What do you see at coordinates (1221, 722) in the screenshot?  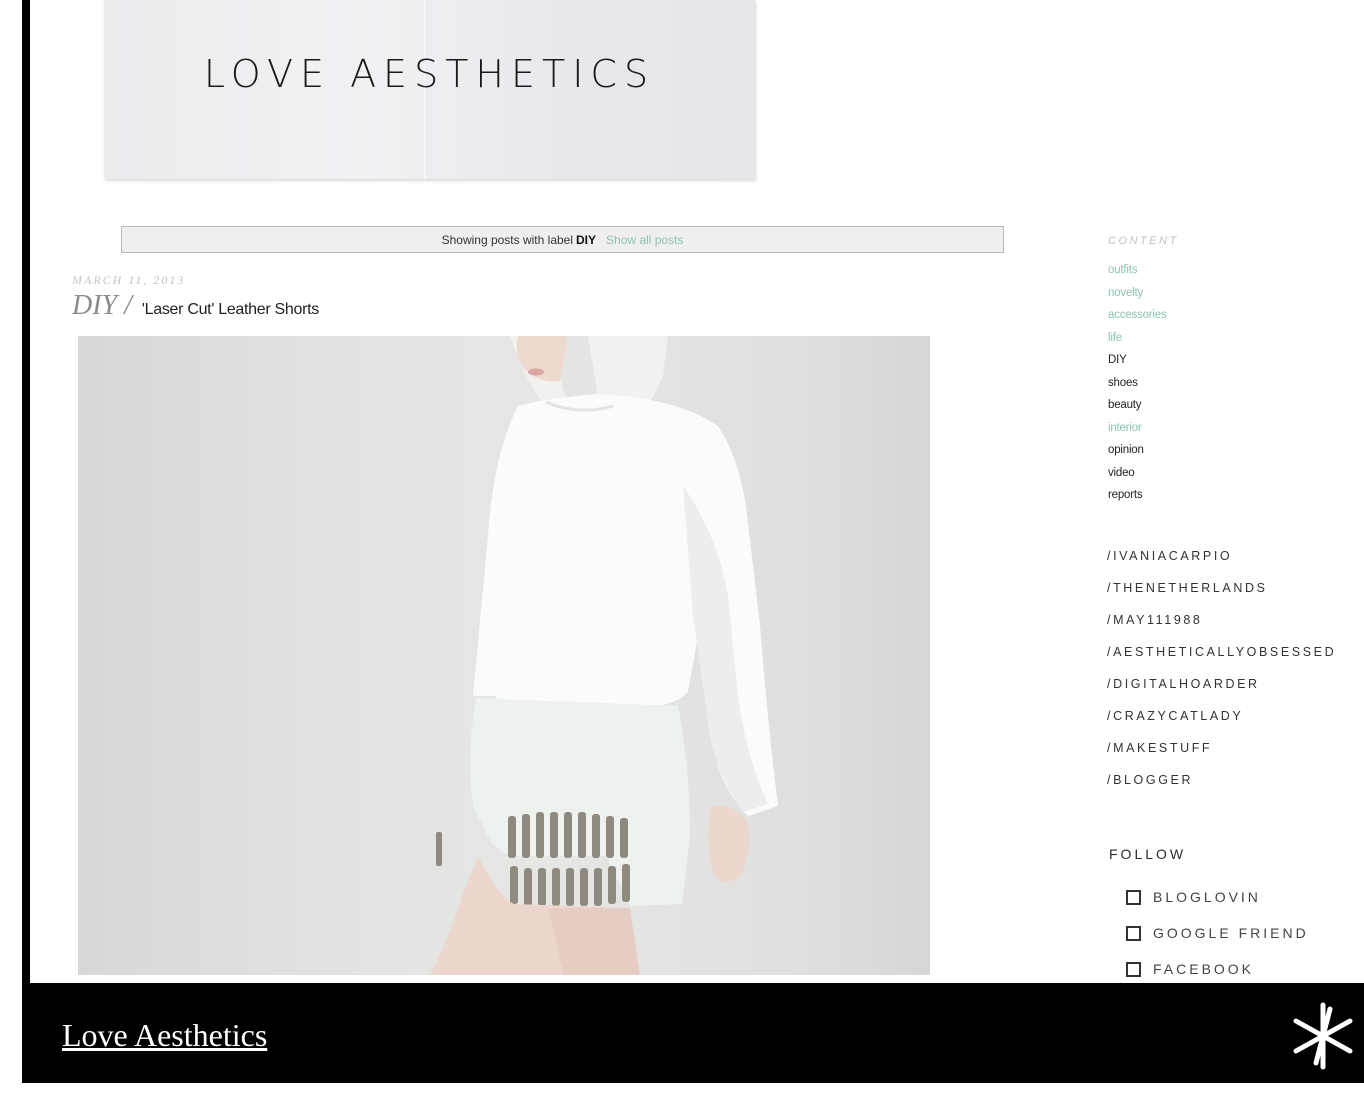 I see `profile-link-crazycatlady: /CRAZYCATLADY` at bounding box center [1221, 722].